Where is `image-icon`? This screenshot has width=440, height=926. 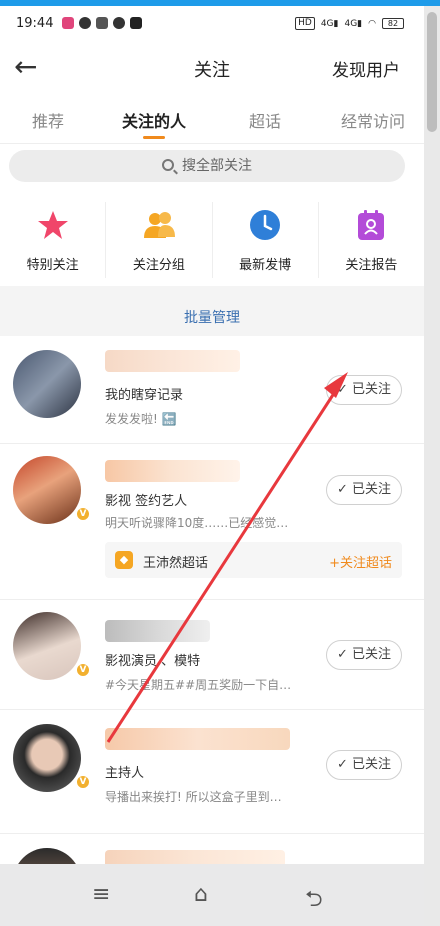
image-icon is located at coordinates (102, 23).